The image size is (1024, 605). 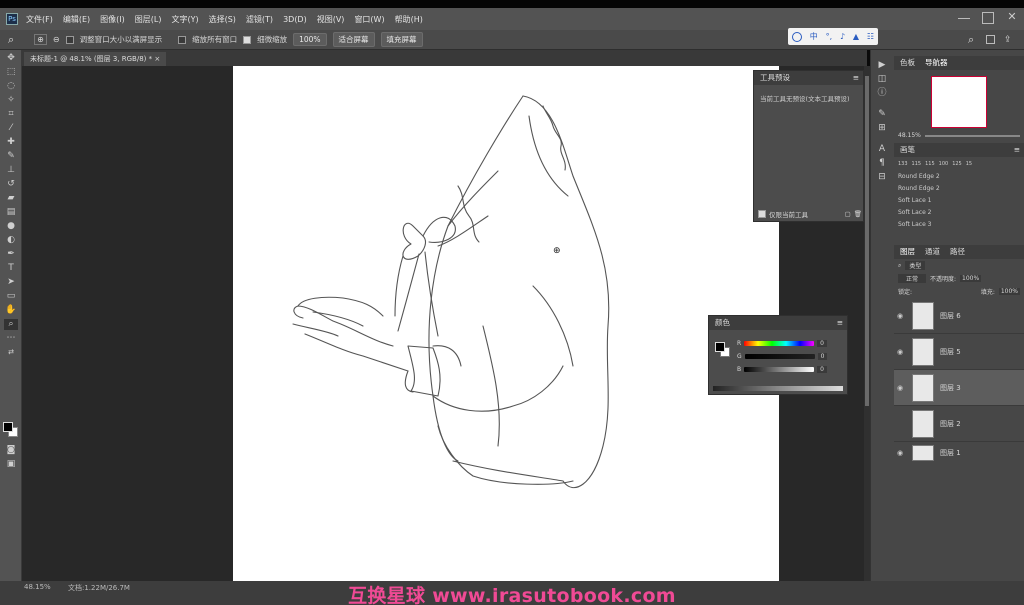 What do you see at coordinates (11, 338) in the screenshot?
I see `more-tools-icon: ⋯` at bounding box center [11, 338].